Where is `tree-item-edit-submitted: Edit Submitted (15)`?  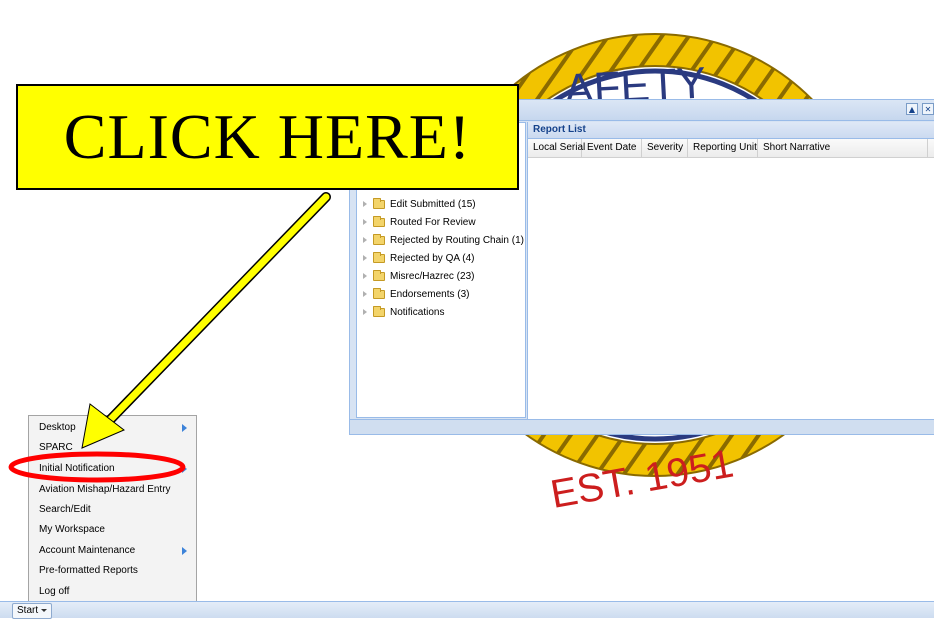
tree-item-edit-submitted: Edit Submitted (15) is located at coordinates (419, 204).